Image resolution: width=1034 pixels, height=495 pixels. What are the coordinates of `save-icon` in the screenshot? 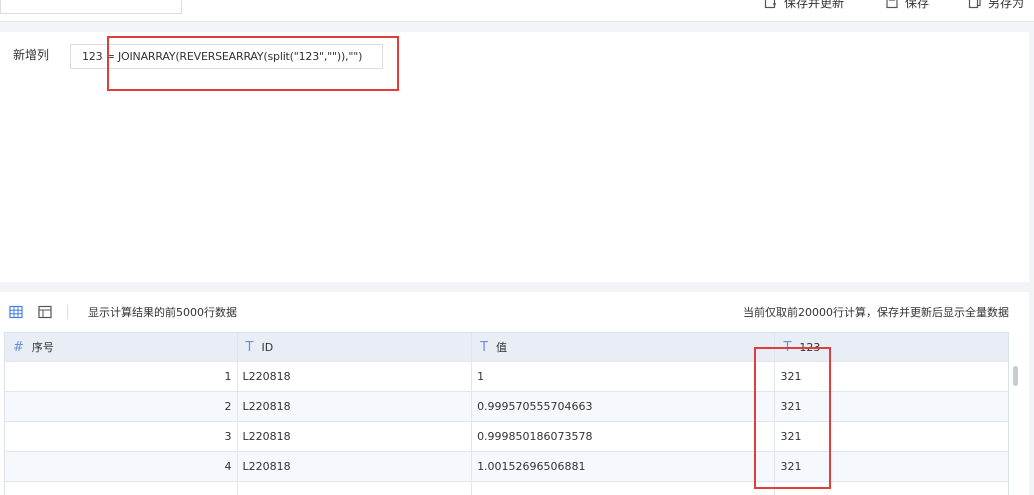 It's located at (892, 4).